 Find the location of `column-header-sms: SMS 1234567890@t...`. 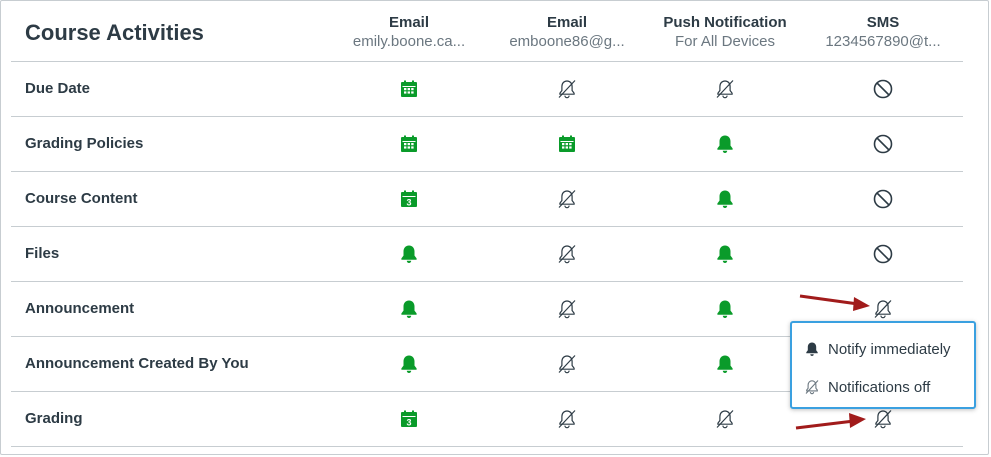

column-header-sms: SMS 1234567890@t... is located at coordinates (883, 33).